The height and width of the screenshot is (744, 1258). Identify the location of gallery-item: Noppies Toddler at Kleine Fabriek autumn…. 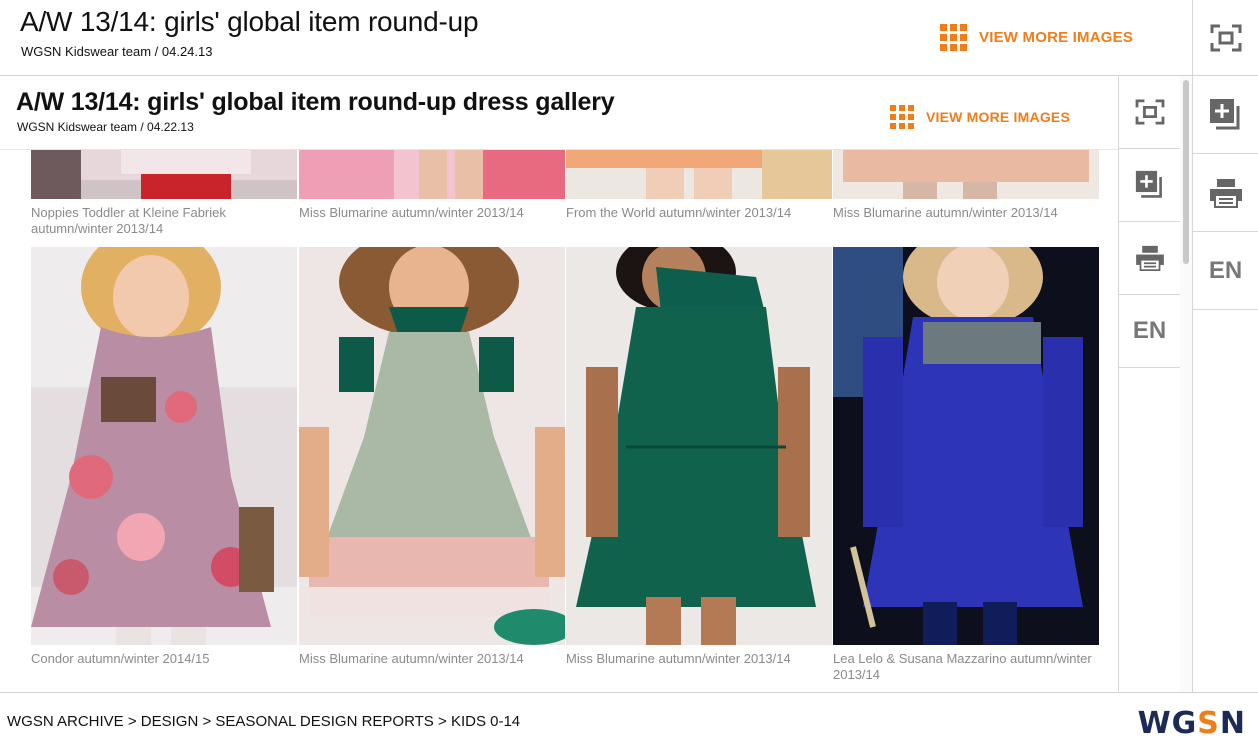
(164, 193).